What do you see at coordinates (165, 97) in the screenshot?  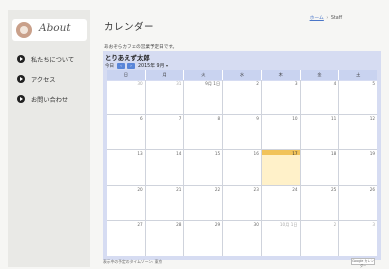 I see `calendar-day: 31` at bounding box center [165, 97].